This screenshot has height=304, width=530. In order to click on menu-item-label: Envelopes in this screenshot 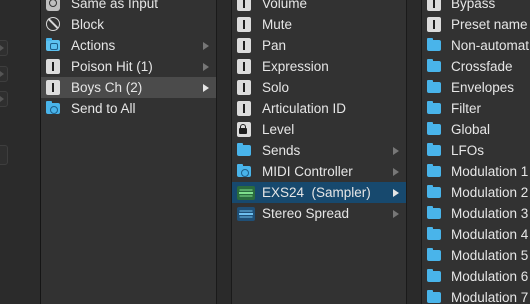, I will do `click(483, 87)`.